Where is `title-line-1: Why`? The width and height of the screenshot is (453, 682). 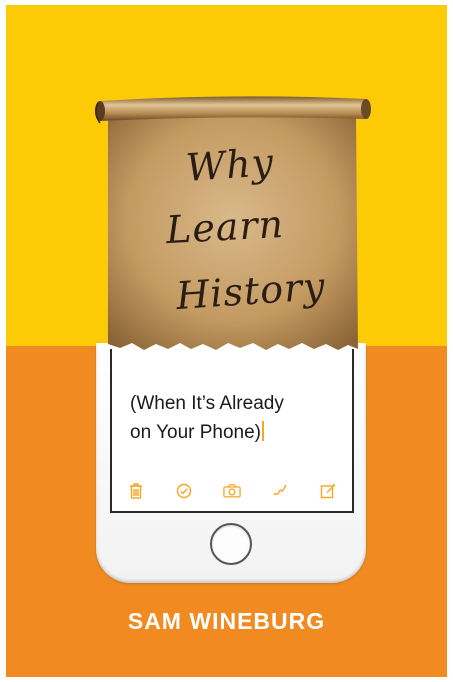
title-line-1: Why is located at coordinates (230, 165).